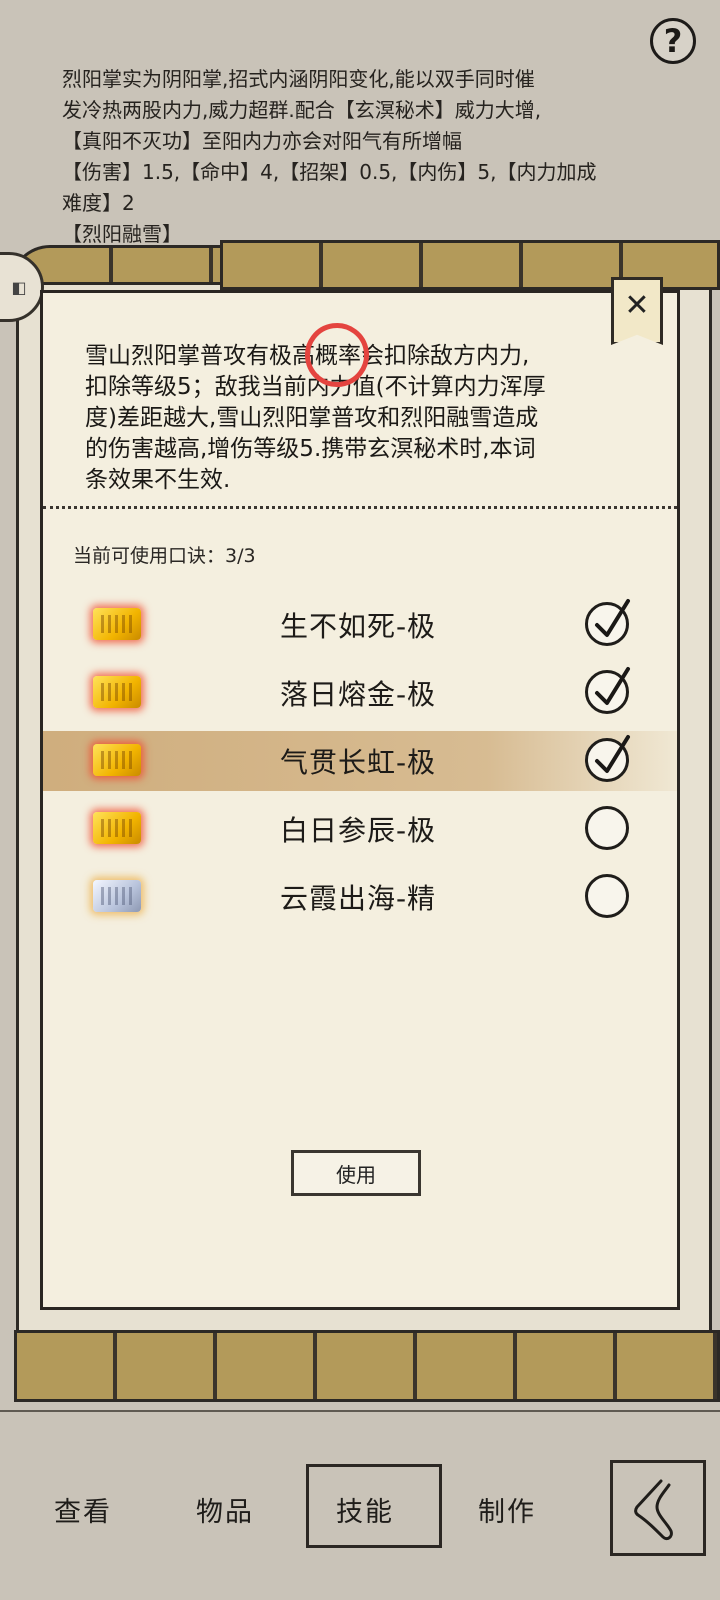 The image size is (720, 1600). What do you see at coordinates (19, 287) in the screenshot?
I see `tab-icon: ◧` at bounding box center [19, 287].